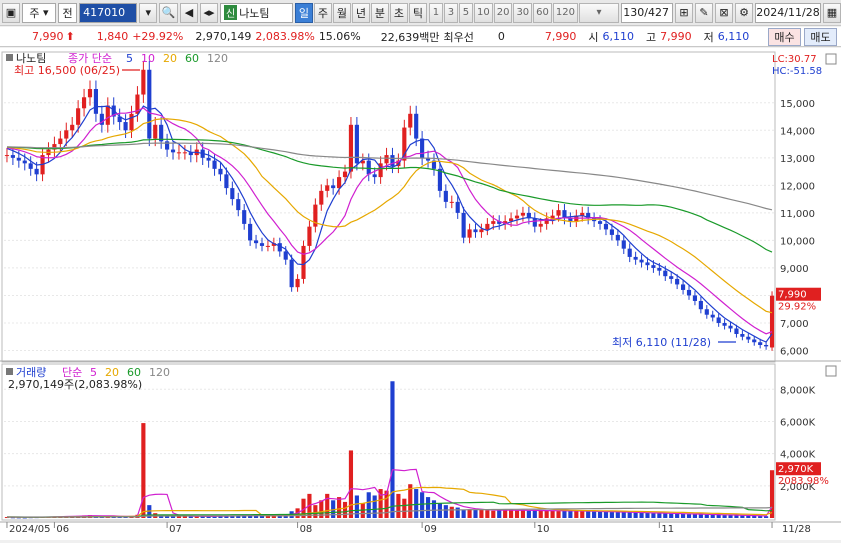 The width and height of the screenshot is (841, 543). What do you see at coordinates (794, 269) in the screenshot?
I see `price-tick-label: 9,000` at bounding box center [794, 269].